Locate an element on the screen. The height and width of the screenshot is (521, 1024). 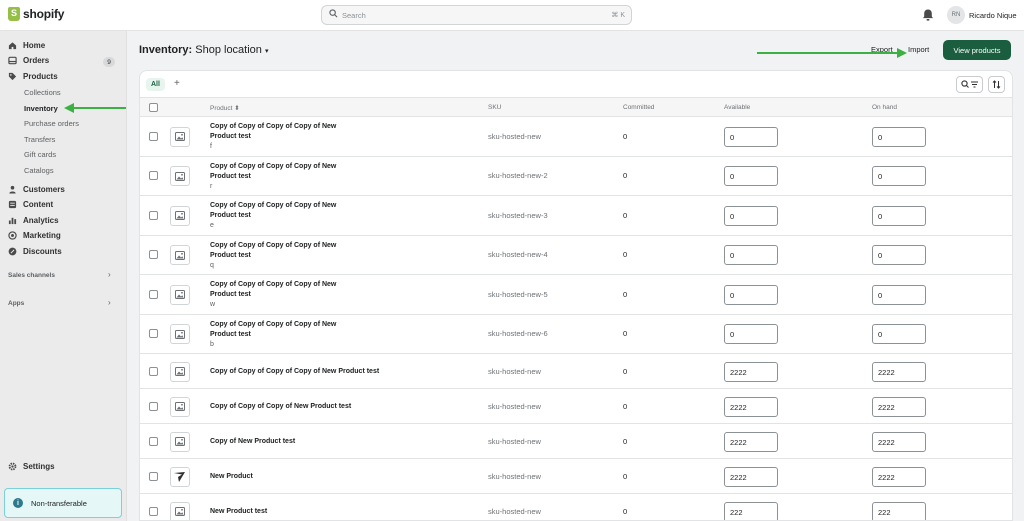
sidebar-item-analytics: Analytics is located at coordinates (33, 220).